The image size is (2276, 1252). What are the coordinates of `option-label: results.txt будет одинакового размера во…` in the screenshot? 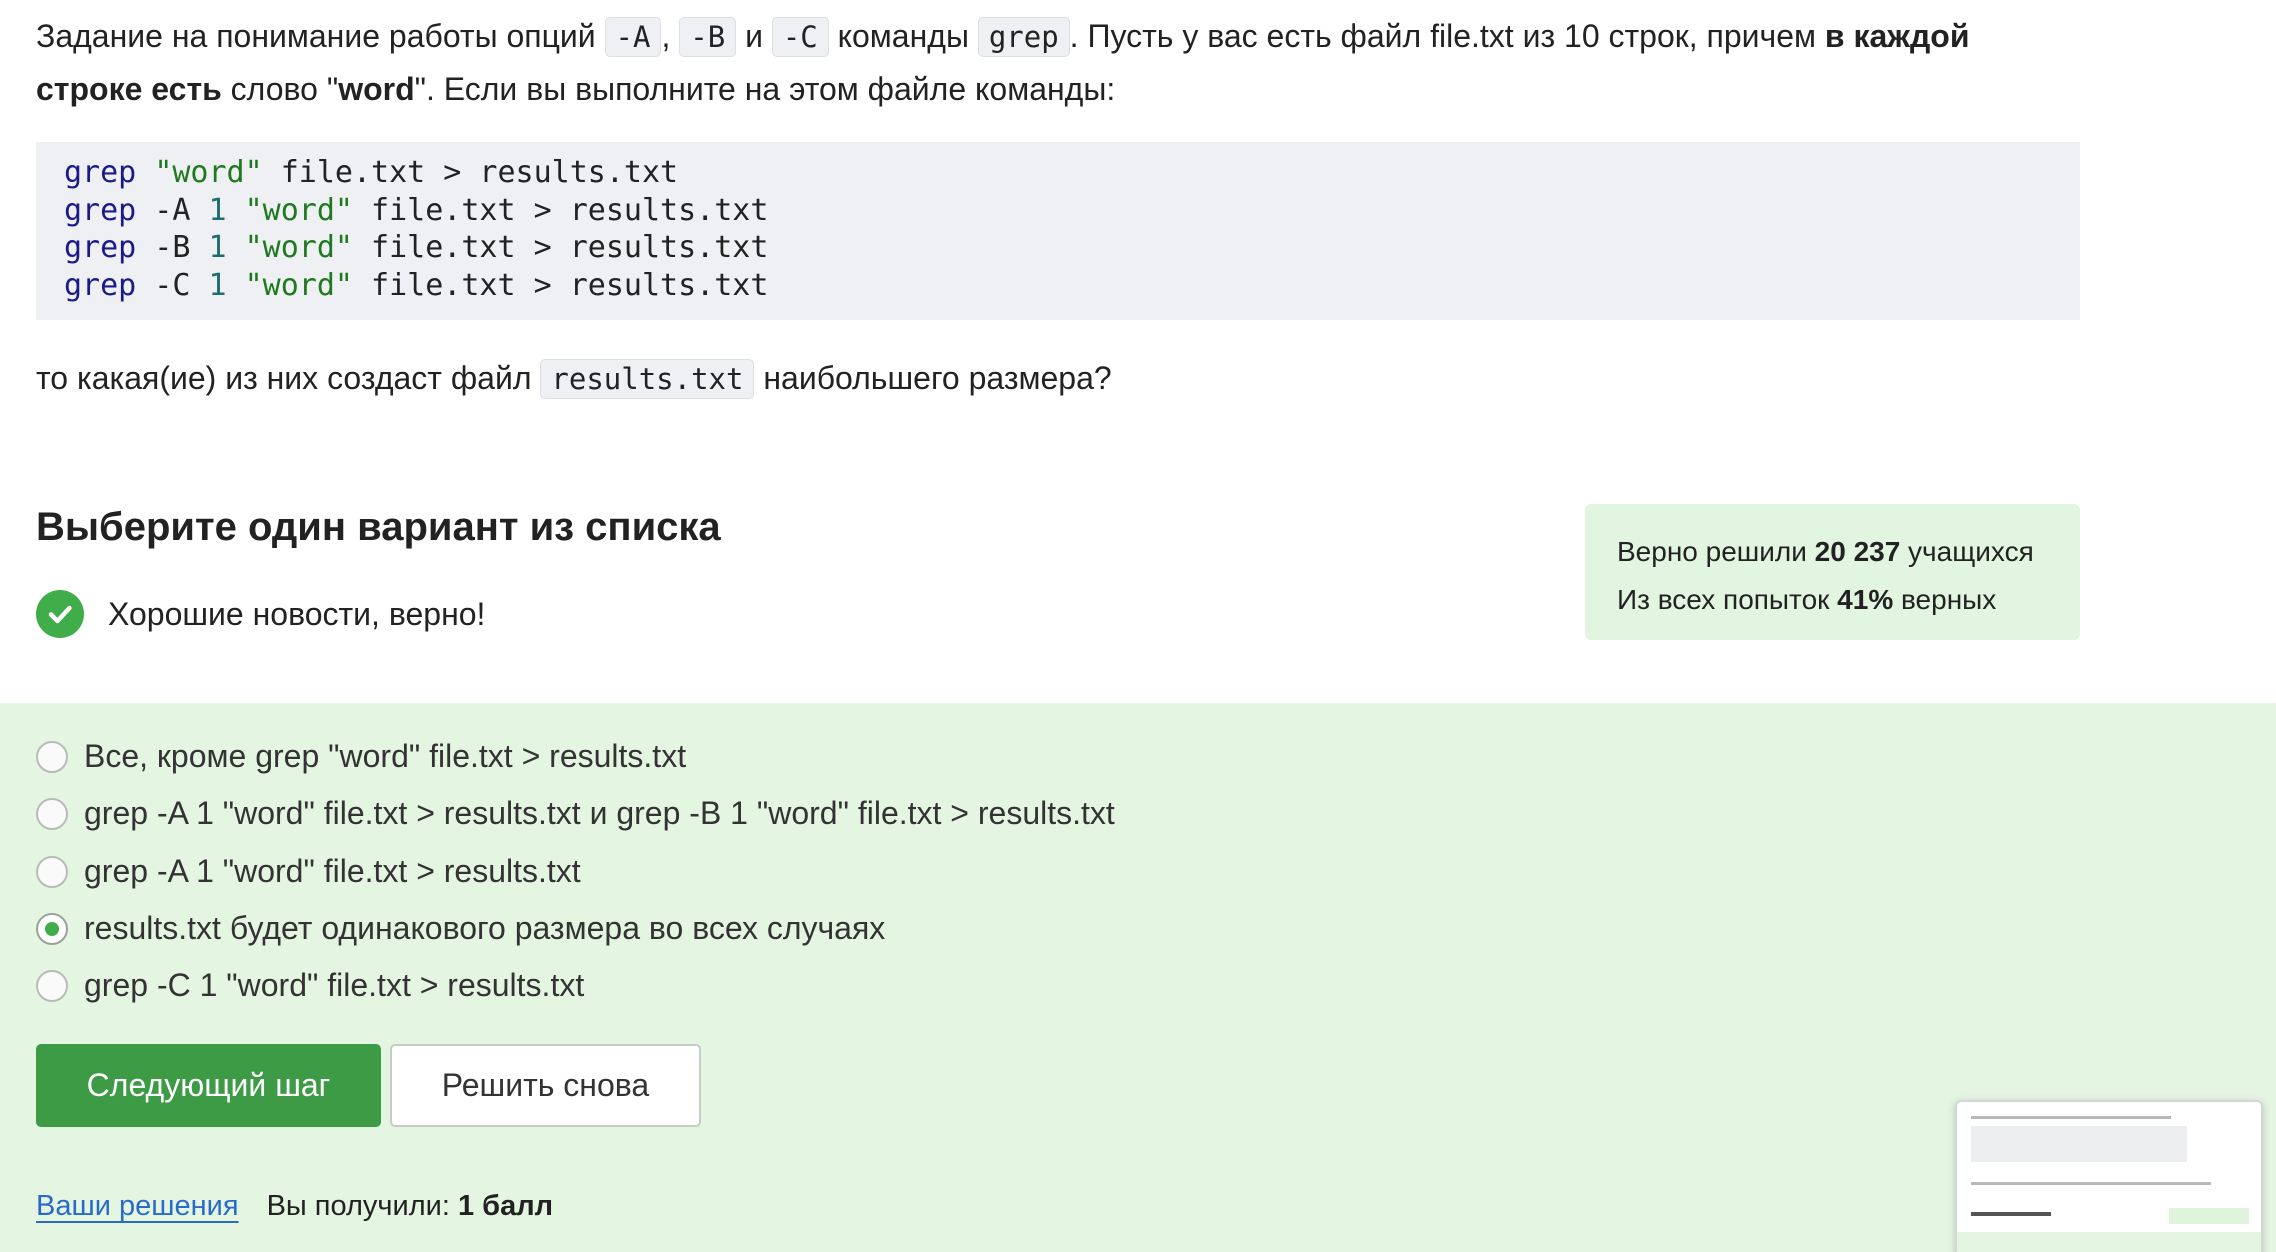 It's located at (485, 928).